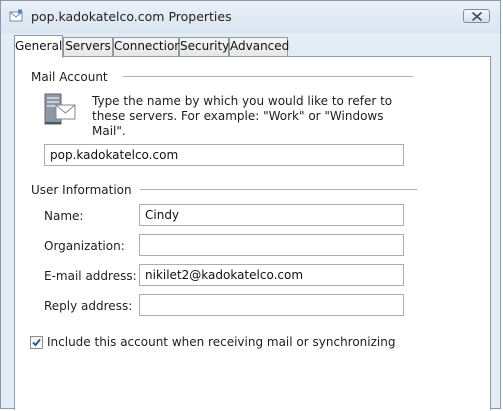 Image resolution: width=503 pixels, height=411 pixels. Describe the element at coordinates (271, 245) in the screenshot. I see `organization-field` at that location.